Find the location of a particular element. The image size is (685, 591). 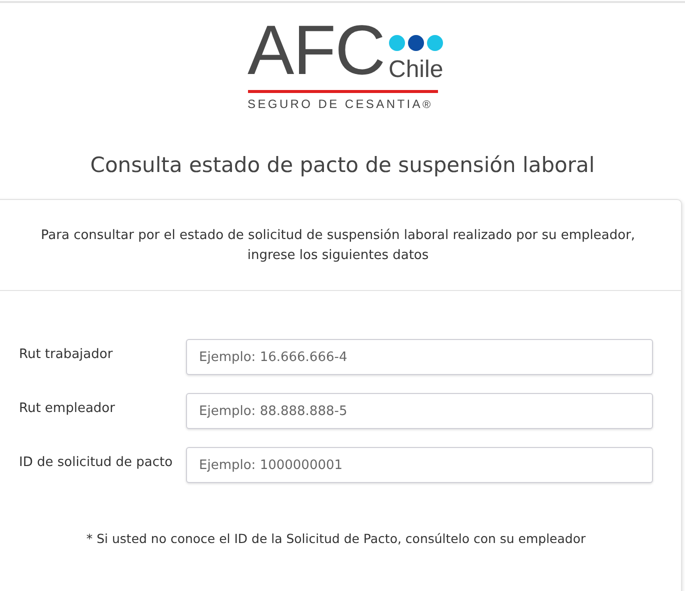

footnote-text: * Si usted no conoce el ID de la Solicitud de Pacto, consúltelo con su empleador is located at coordinates (336, 538).